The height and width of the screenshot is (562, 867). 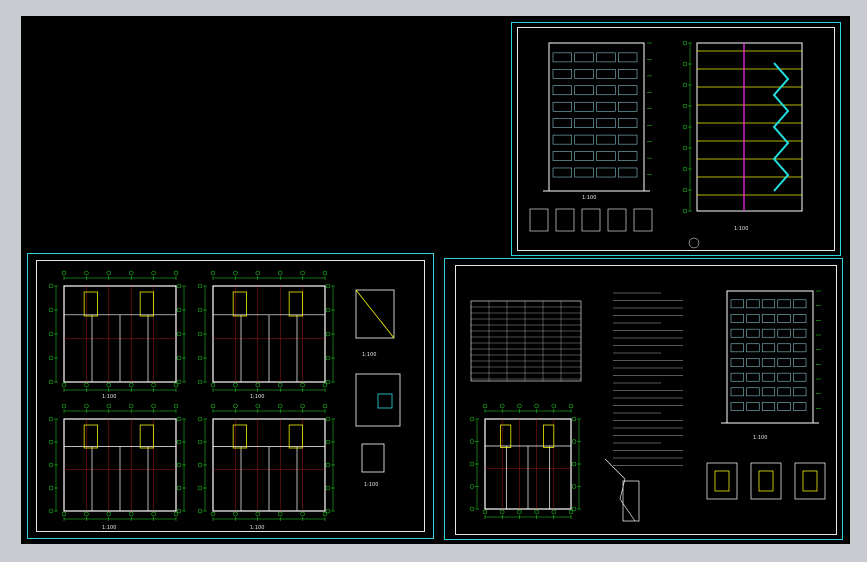 What do you see at coordinates (781, 127) in the screenshot?
I see `section-stair` at bounding box center [781, 127].